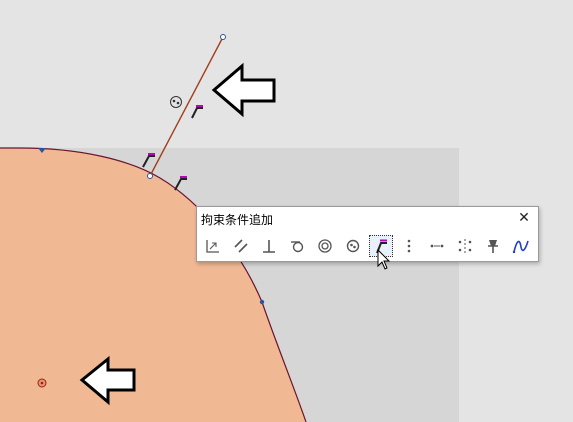 This screenshot has height=422, width=573. I want to click on constraint-toolbar, so click(367, 247).